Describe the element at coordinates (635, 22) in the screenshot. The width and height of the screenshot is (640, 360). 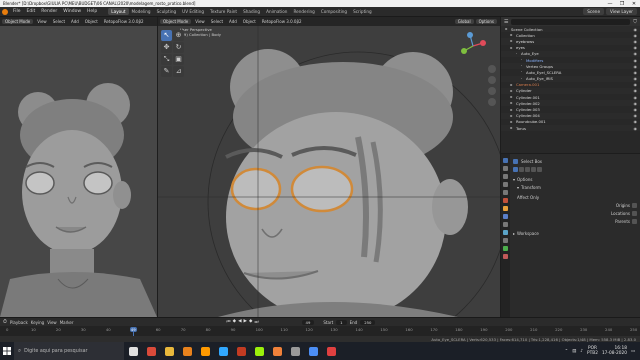
I see `outliner-funnel-icon: ⛉` at that location.